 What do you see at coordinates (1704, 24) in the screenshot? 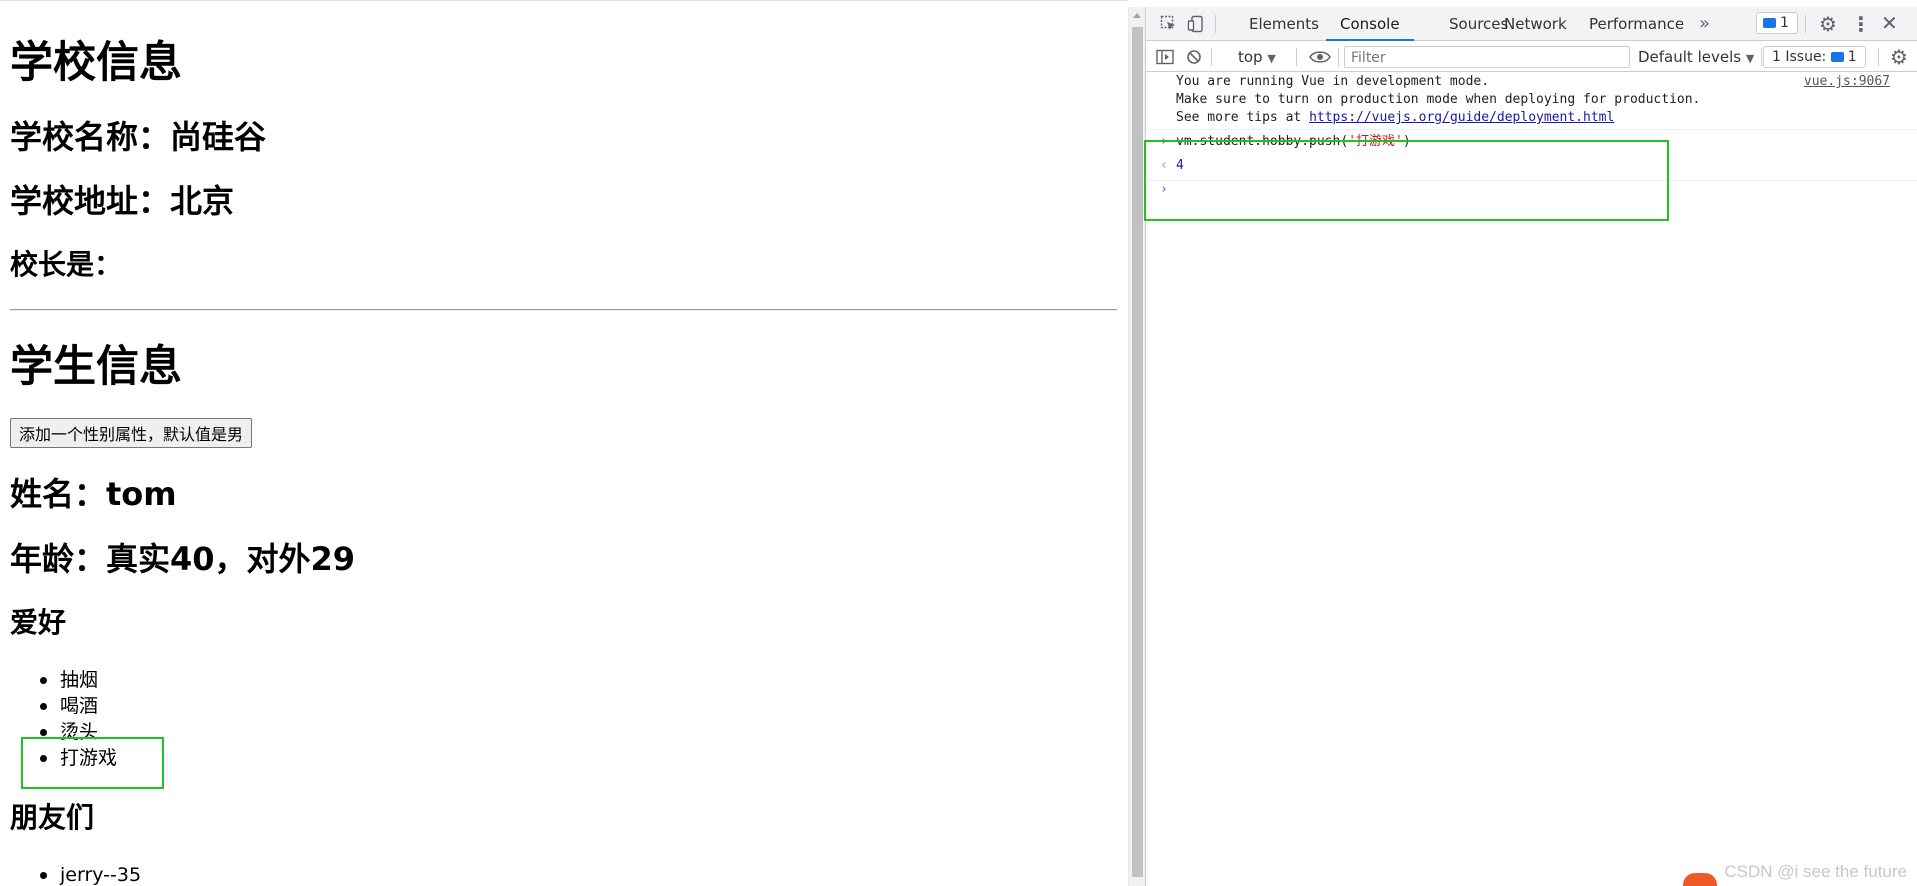
I see `double-chevron-right-icon: »` at bounding box center [1704, 24].